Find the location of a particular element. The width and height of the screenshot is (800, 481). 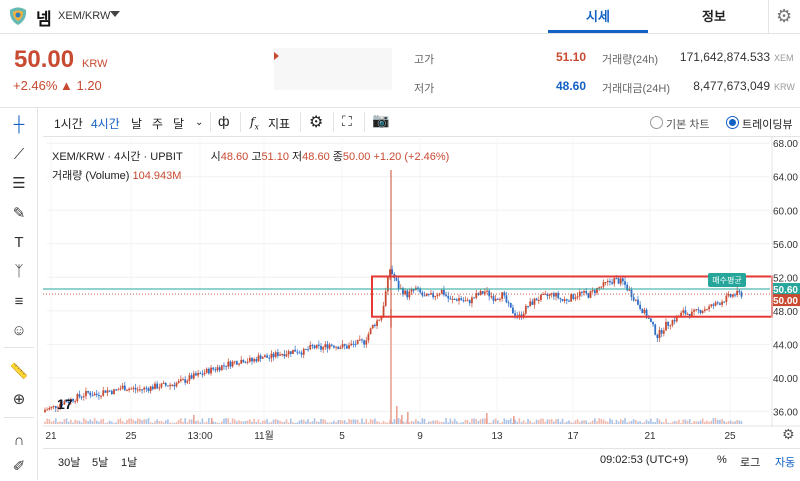

tab-info: 정보 is located at coordinates (714, 16).